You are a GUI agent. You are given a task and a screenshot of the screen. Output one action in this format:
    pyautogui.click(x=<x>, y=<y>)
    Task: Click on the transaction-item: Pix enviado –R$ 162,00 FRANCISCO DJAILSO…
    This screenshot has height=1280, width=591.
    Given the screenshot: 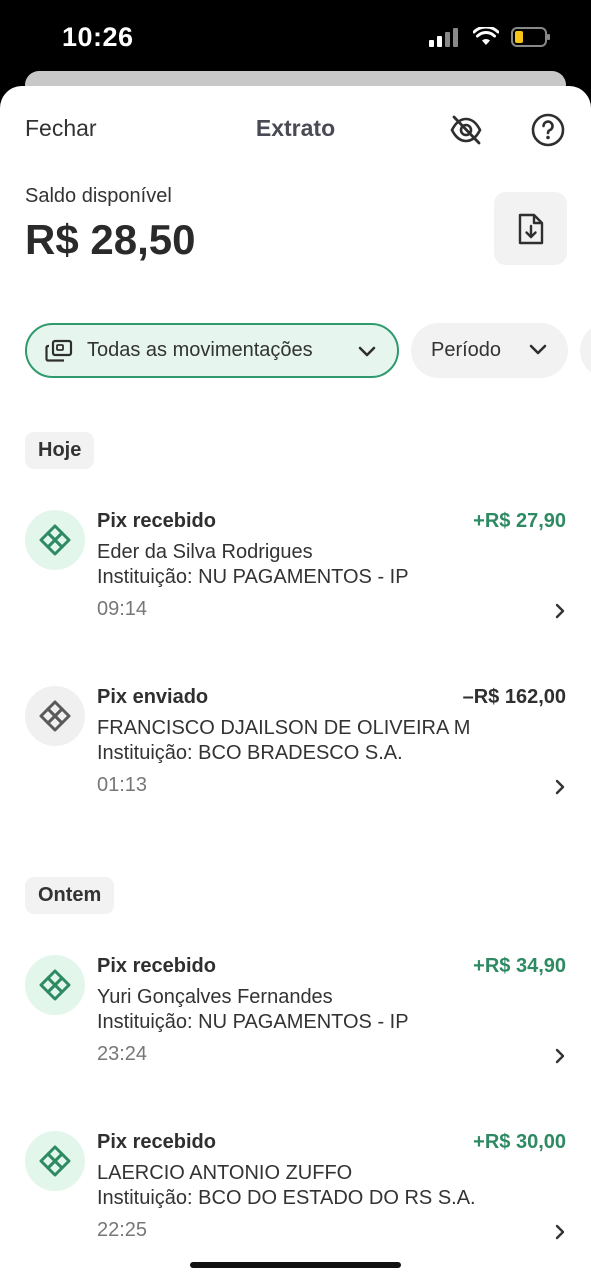 What is the action you would take?
    pyautogui.click(x=295, y=756)
    